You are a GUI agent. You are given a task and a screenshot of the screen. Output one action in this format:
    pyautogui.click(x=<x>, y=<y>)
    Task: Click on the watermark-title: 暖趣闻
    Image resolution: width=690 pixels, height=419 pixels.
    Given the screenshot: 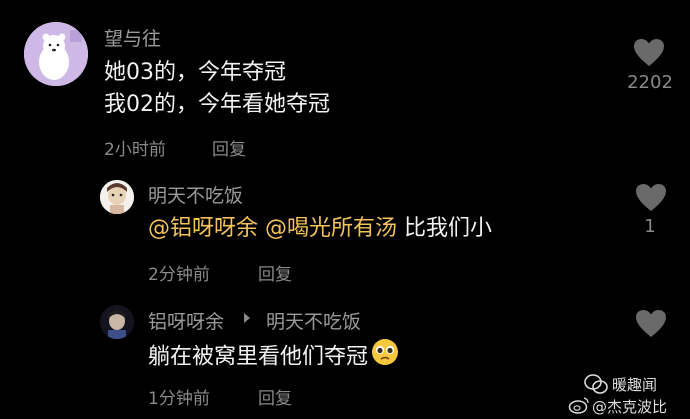 What is the action you would take?
    pyautogui.click(x=635, y=385)
    